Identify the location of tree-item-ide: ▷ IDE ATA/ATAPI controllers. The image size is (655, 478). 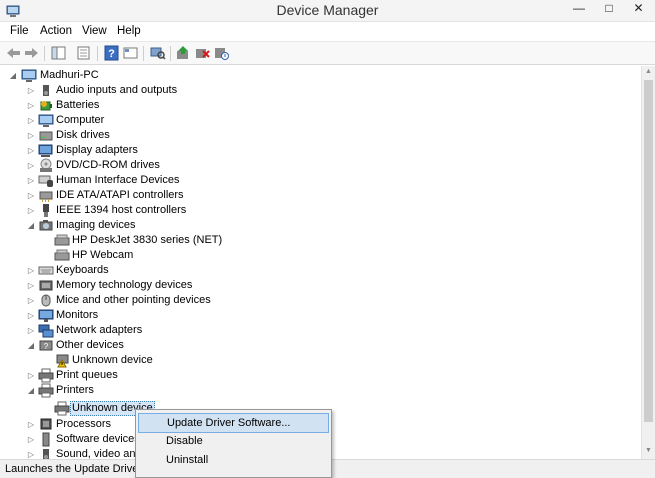
(320, 195).